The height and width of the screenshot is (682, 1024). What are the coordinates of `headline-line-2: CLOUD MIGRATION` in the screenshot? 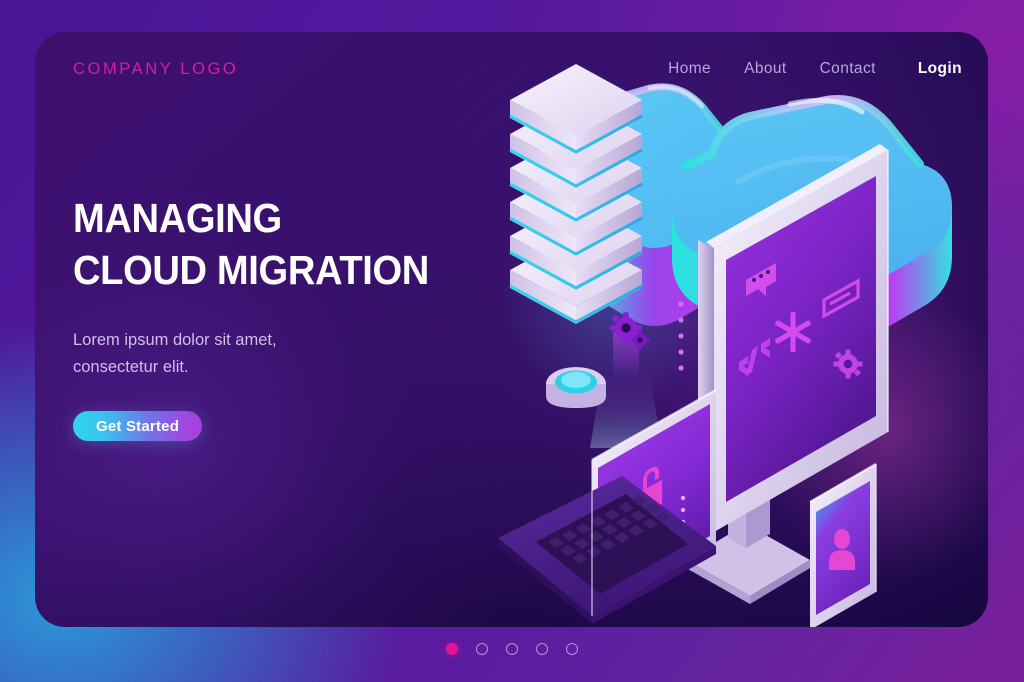 It's located at (251, 270).